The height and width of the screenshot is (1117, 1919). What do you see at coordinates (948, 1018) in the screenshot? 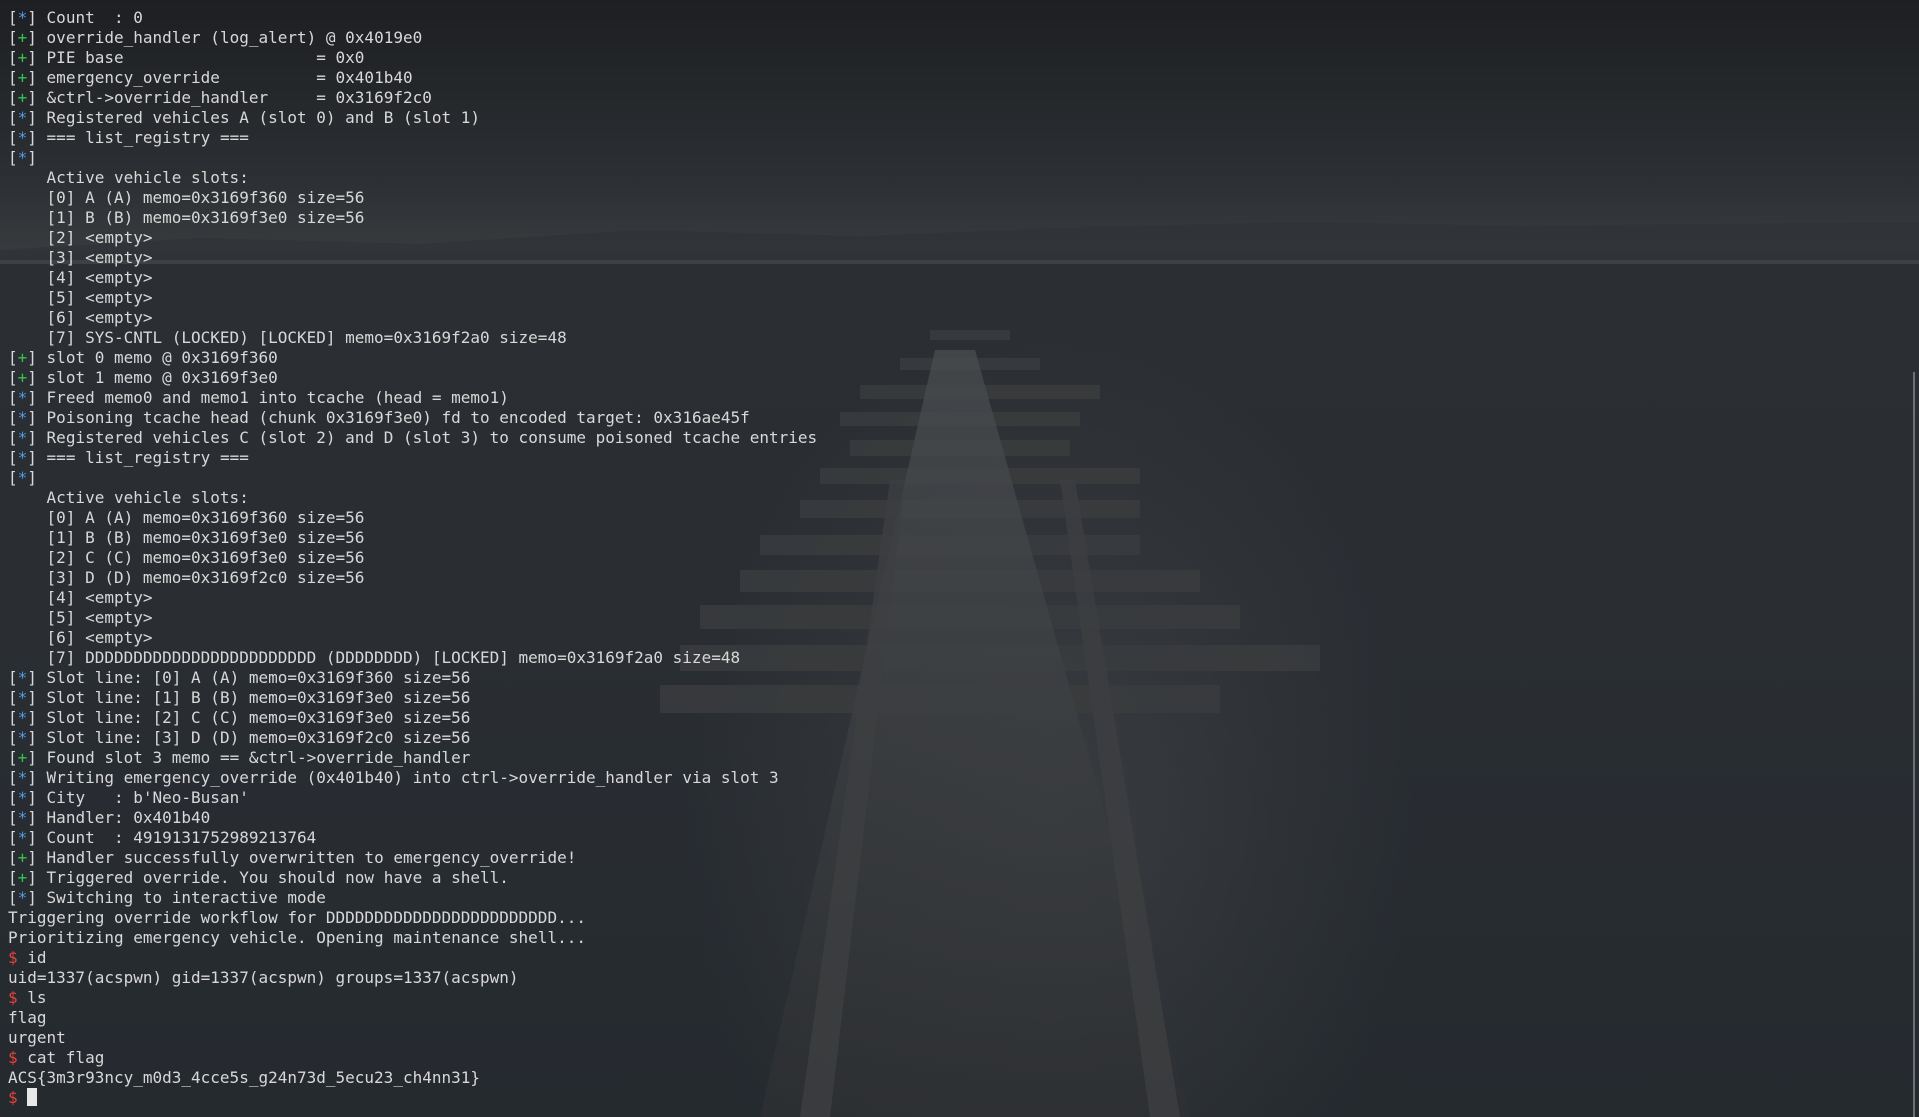
I see `terminal-line: flag` at bounding box center [948, 1018].